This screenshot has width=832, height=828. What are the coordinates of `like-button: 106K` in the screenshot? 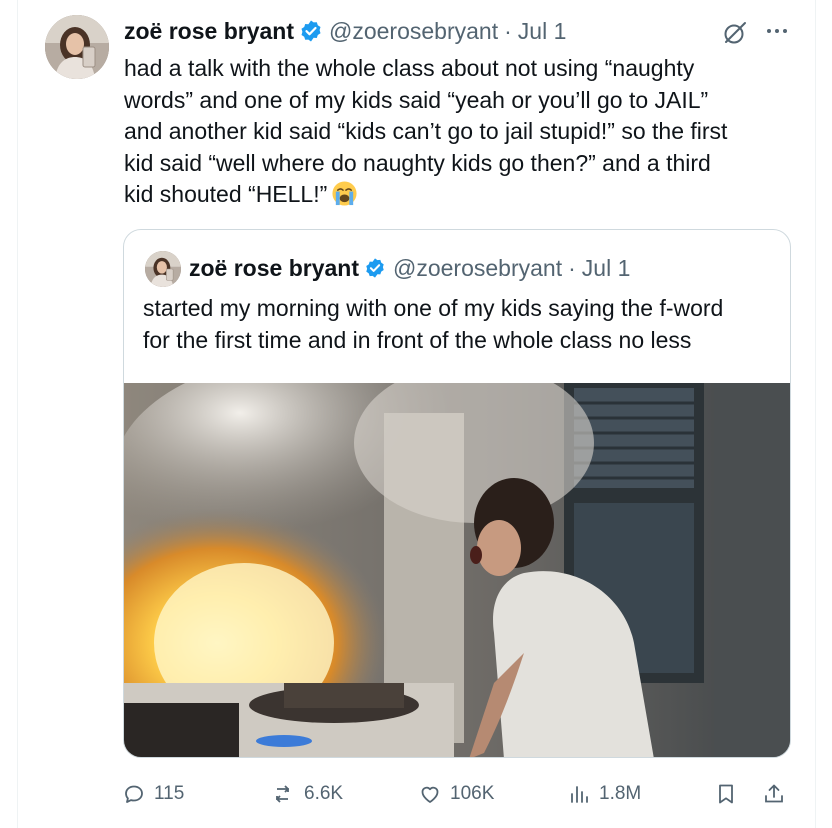 It's located at (456, 794).